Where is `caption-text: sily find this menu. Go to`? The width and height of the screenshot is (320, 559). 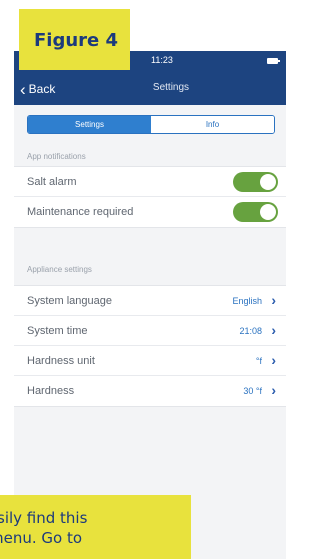 caption-text: sily find this menu. Go to is located at coordinates (95, 528).